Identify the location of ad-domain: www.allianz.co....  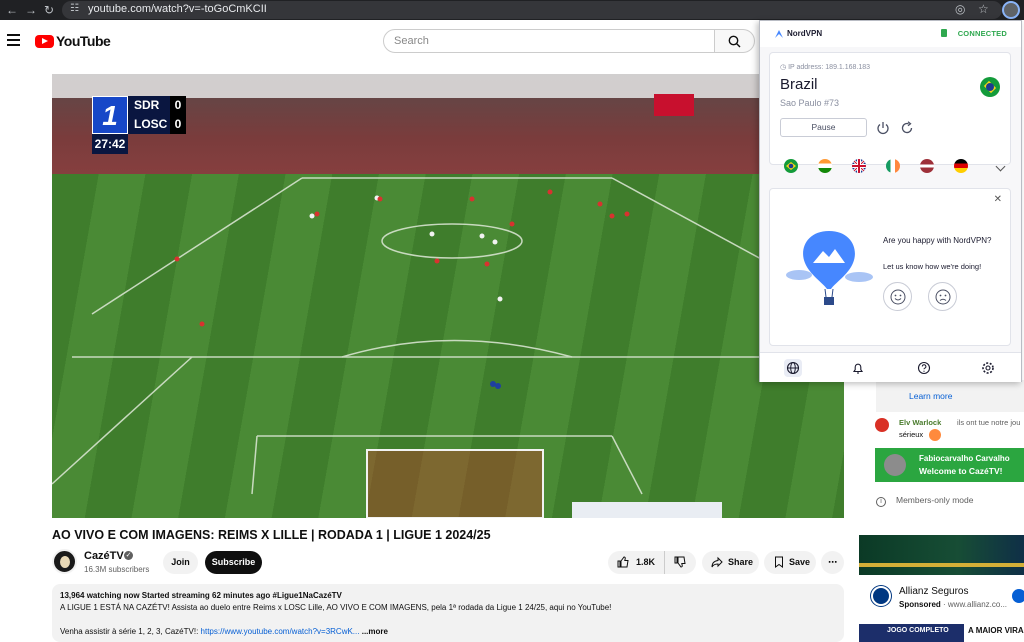
(977, 604).